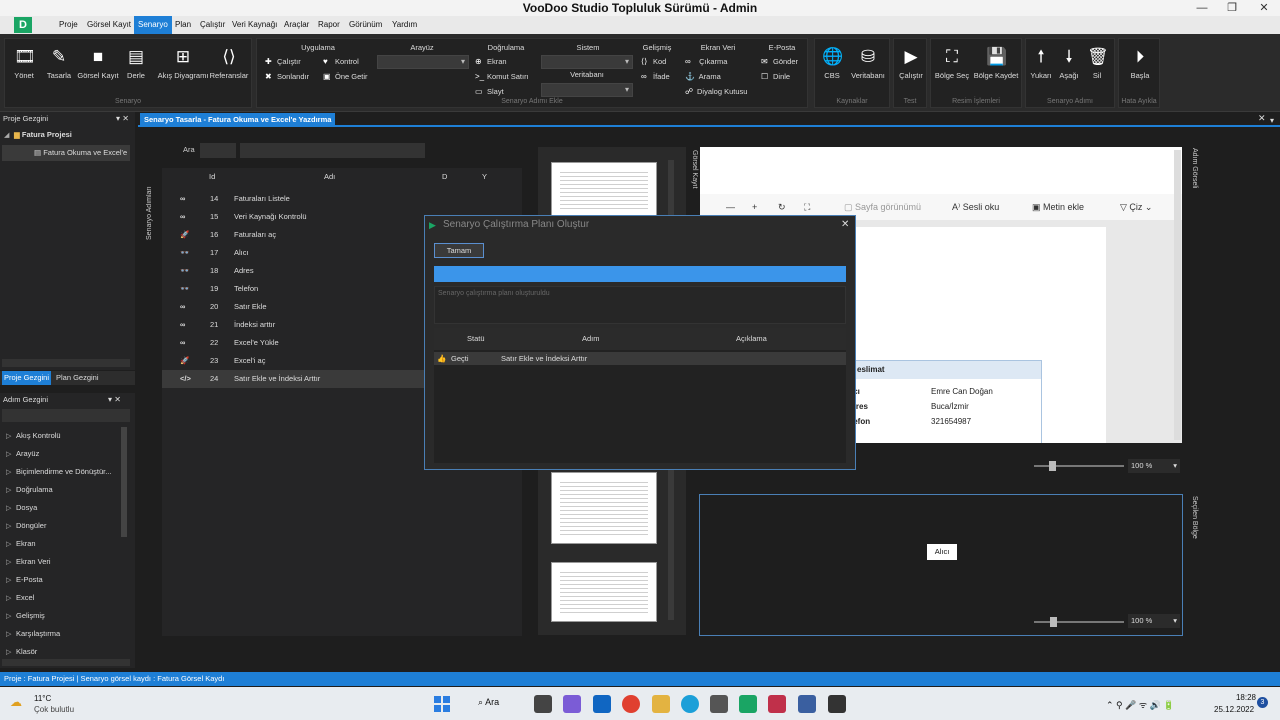 This screenshot has width=1280, height=720. I want to click on gonder-button: ✉ Gönder, so click(779, 61).